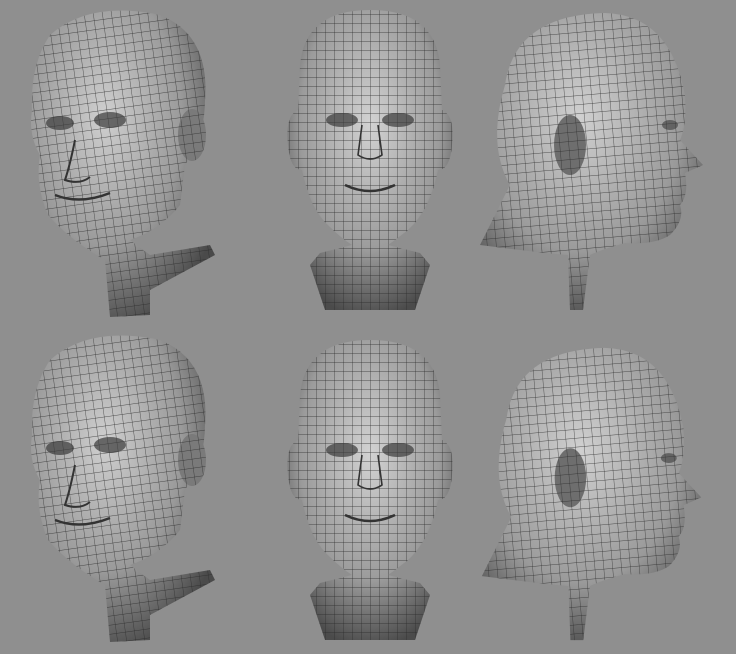 Image resolution: width=736 pixels, height=654 pixels. I want to click on head-render-front-bottom, so click(370, 490).